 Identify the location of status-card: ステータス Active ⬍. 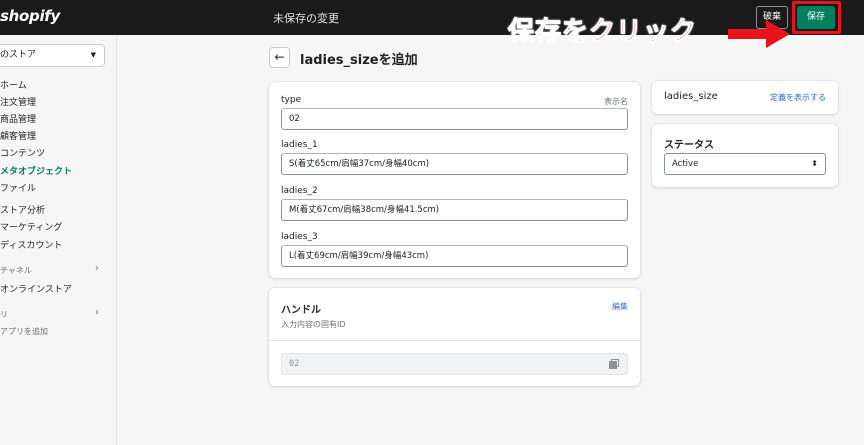
(745, 155).